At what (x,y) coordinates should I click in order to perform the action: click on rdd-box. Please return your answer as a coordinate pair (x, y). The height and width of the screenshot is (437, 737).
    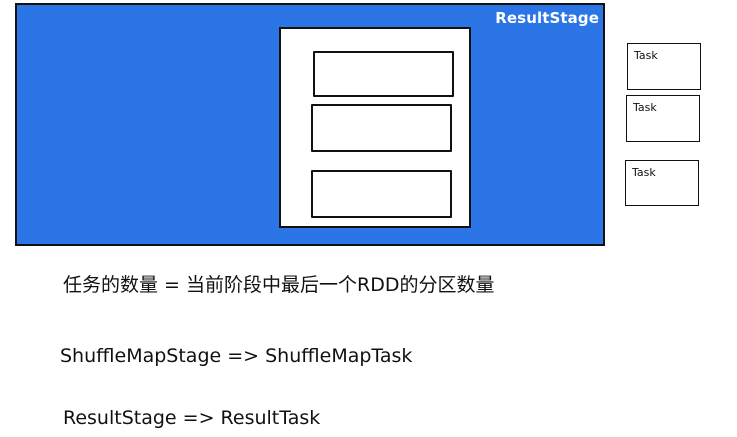
    Looking at the image, I should click on (375, 127).